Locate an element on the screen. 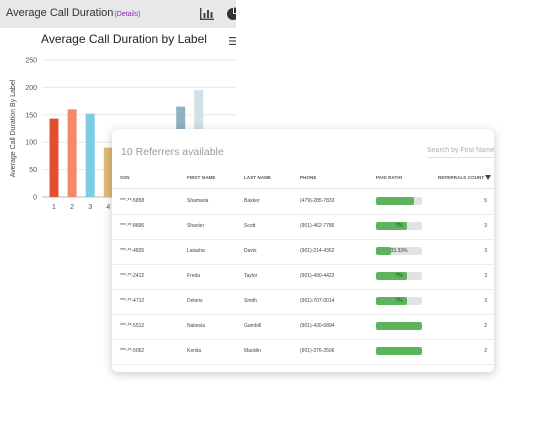 The width and height of the screenshot is (534, 434). cell-phone: (901)-490-4422 is located at coordinates (317, 276).